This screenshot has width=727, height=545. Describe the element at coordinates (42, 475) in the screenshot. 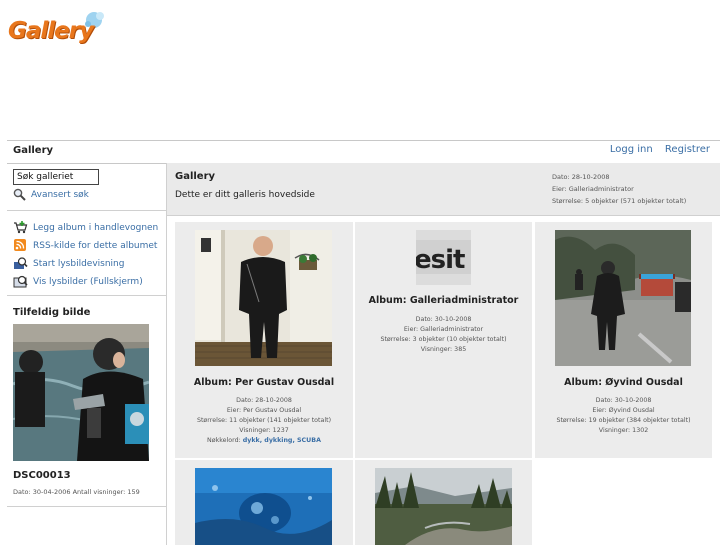

I see `random-image-title: DSC00013` at that location.